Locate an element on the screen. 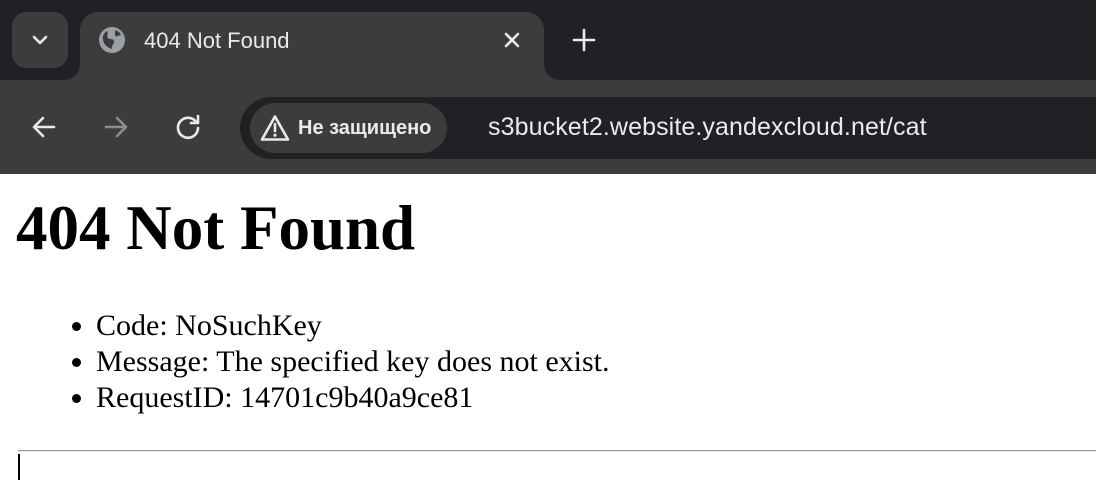 Image resolution: width=1096 pixels, height=480 pixels. reload-button is located at coordinates (188, 127).